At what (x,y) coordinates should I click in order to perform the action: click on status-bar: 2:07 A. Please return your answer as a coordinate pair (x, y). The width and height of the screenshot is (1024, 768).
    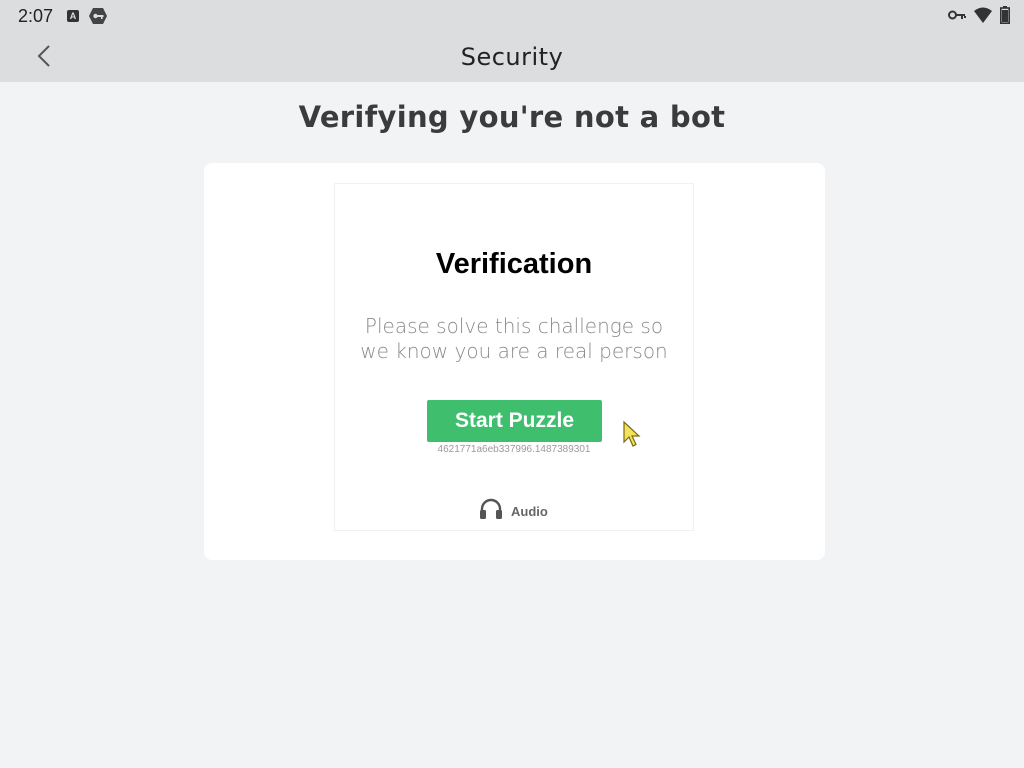
    Looking at the image, I should click on (512, 16).